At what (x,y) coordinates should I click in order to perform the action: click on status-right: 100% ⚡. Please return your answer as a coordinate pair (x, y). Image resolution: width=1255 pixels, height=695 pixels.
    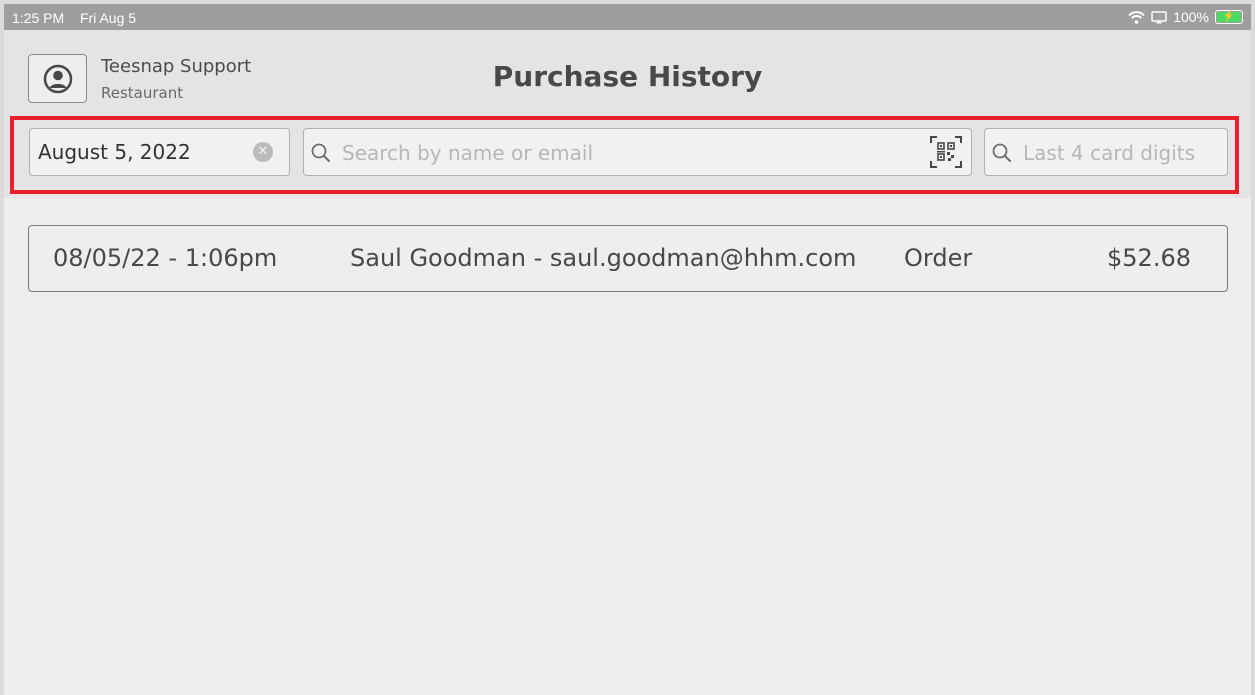
    Looking at the image, I should click on (1185, 17).